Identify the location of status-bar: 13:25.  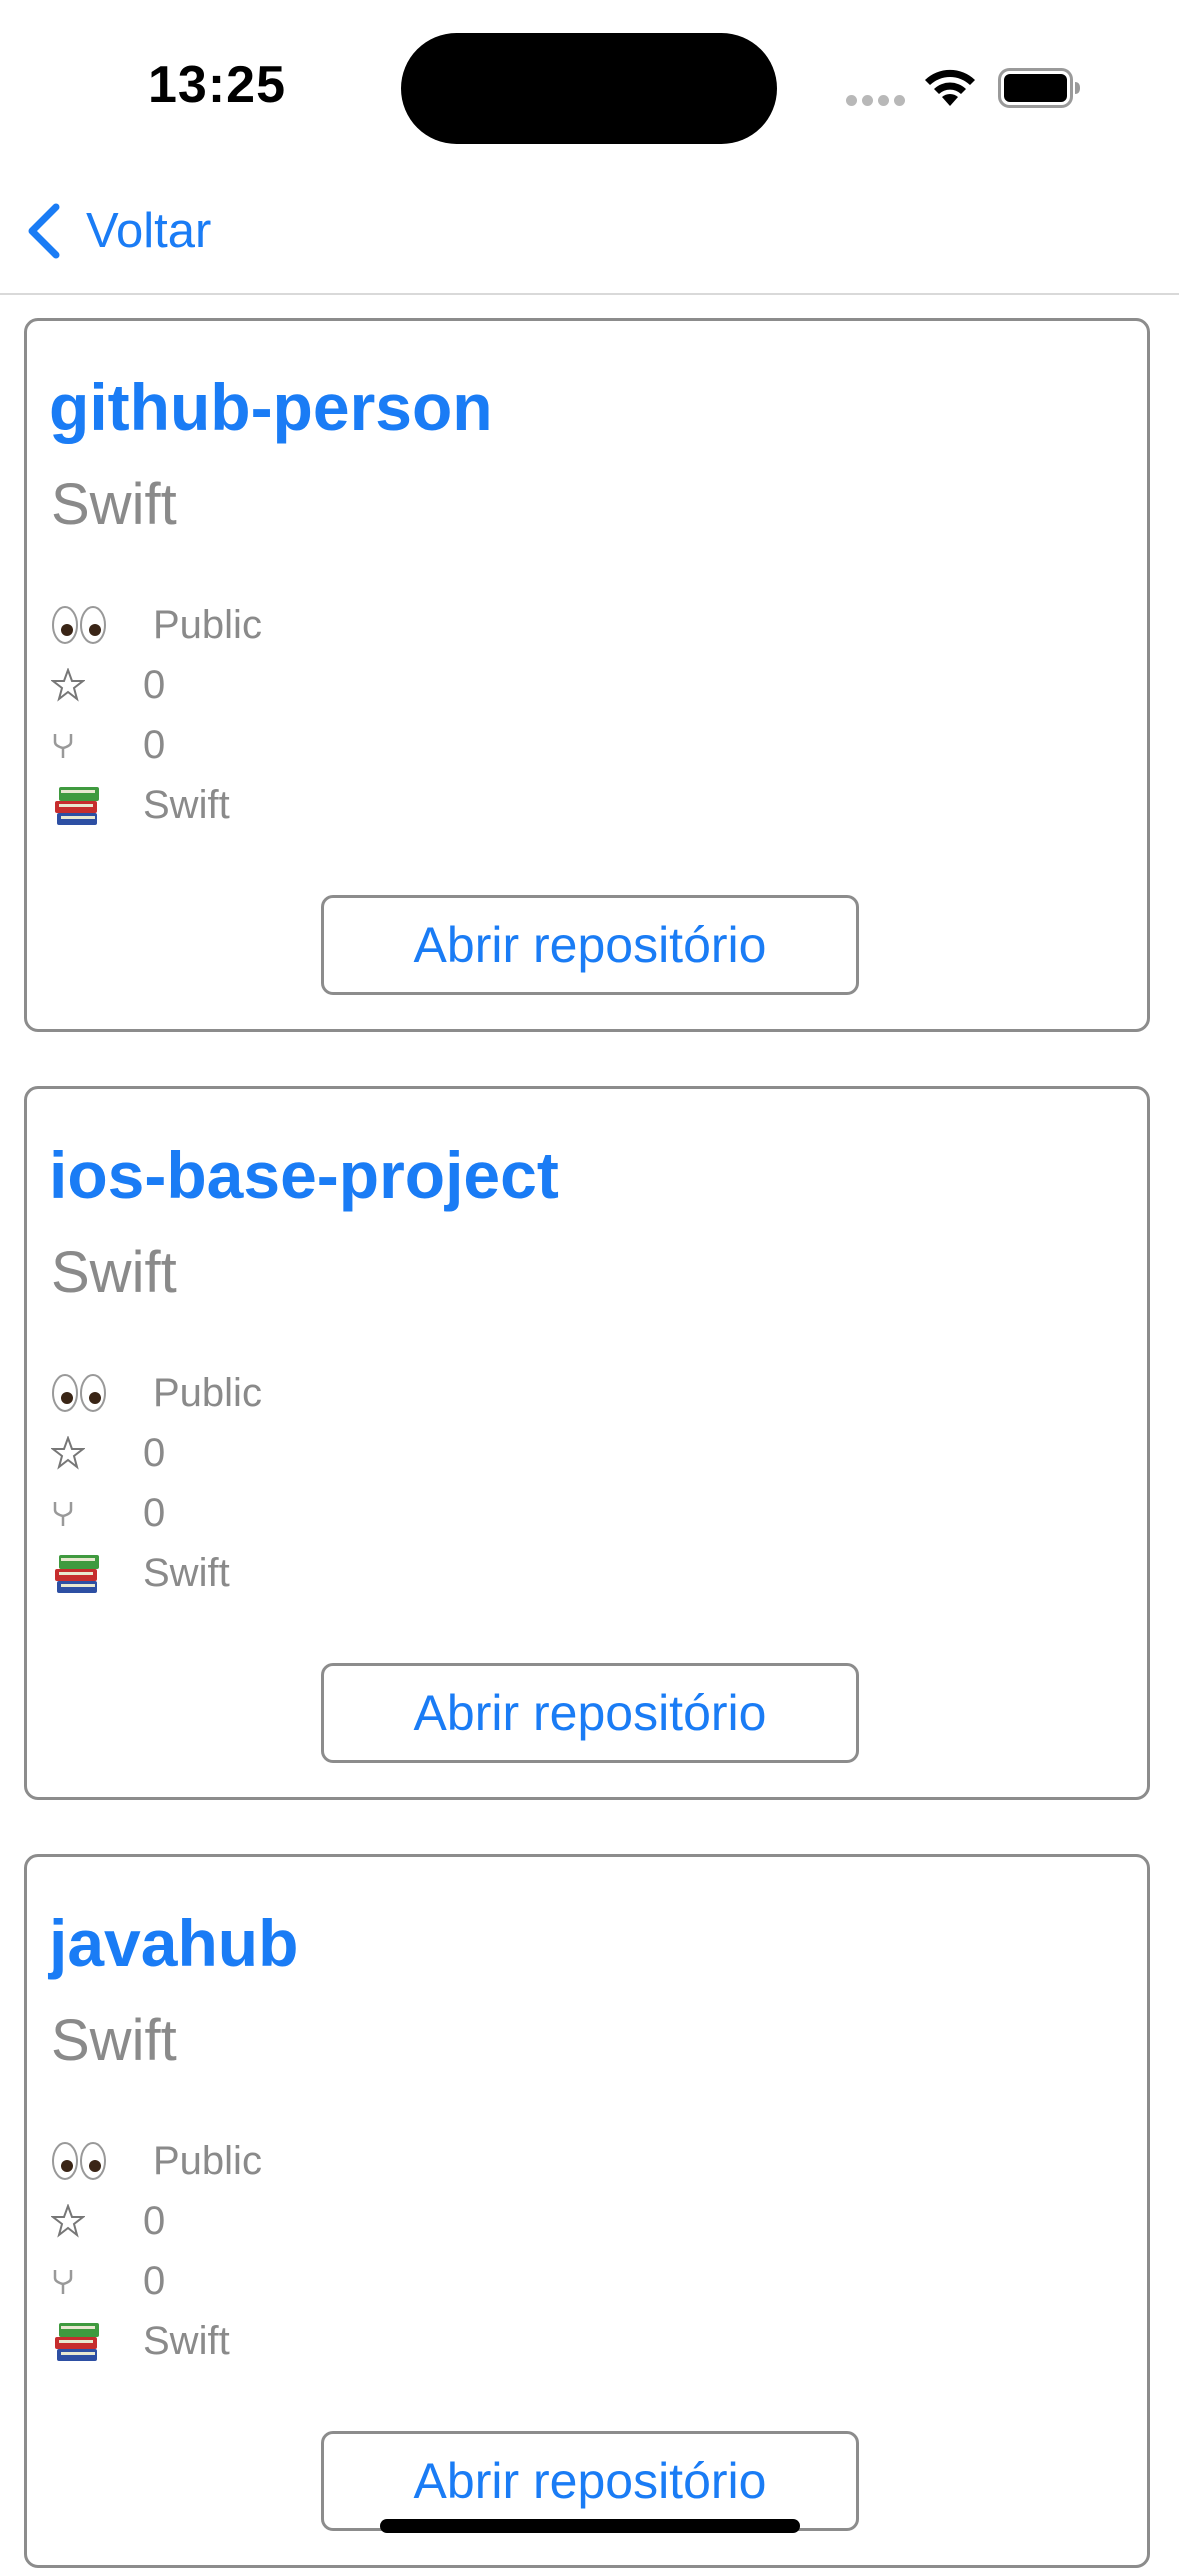
(589, 90).